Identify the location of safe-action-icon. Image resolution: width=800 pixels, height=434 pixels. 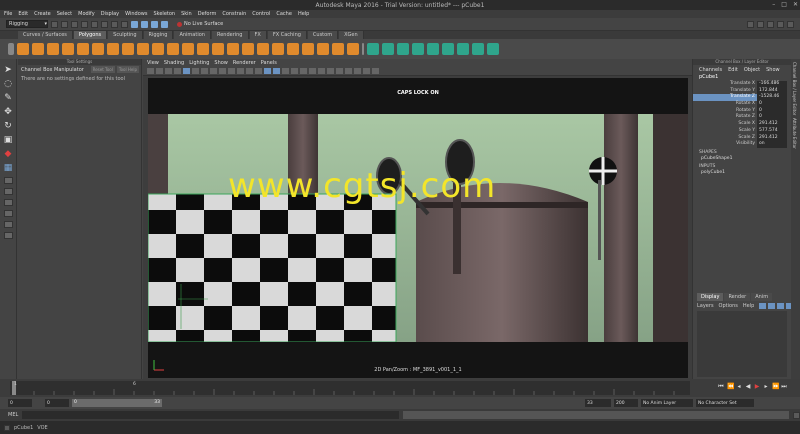
(249, 71).